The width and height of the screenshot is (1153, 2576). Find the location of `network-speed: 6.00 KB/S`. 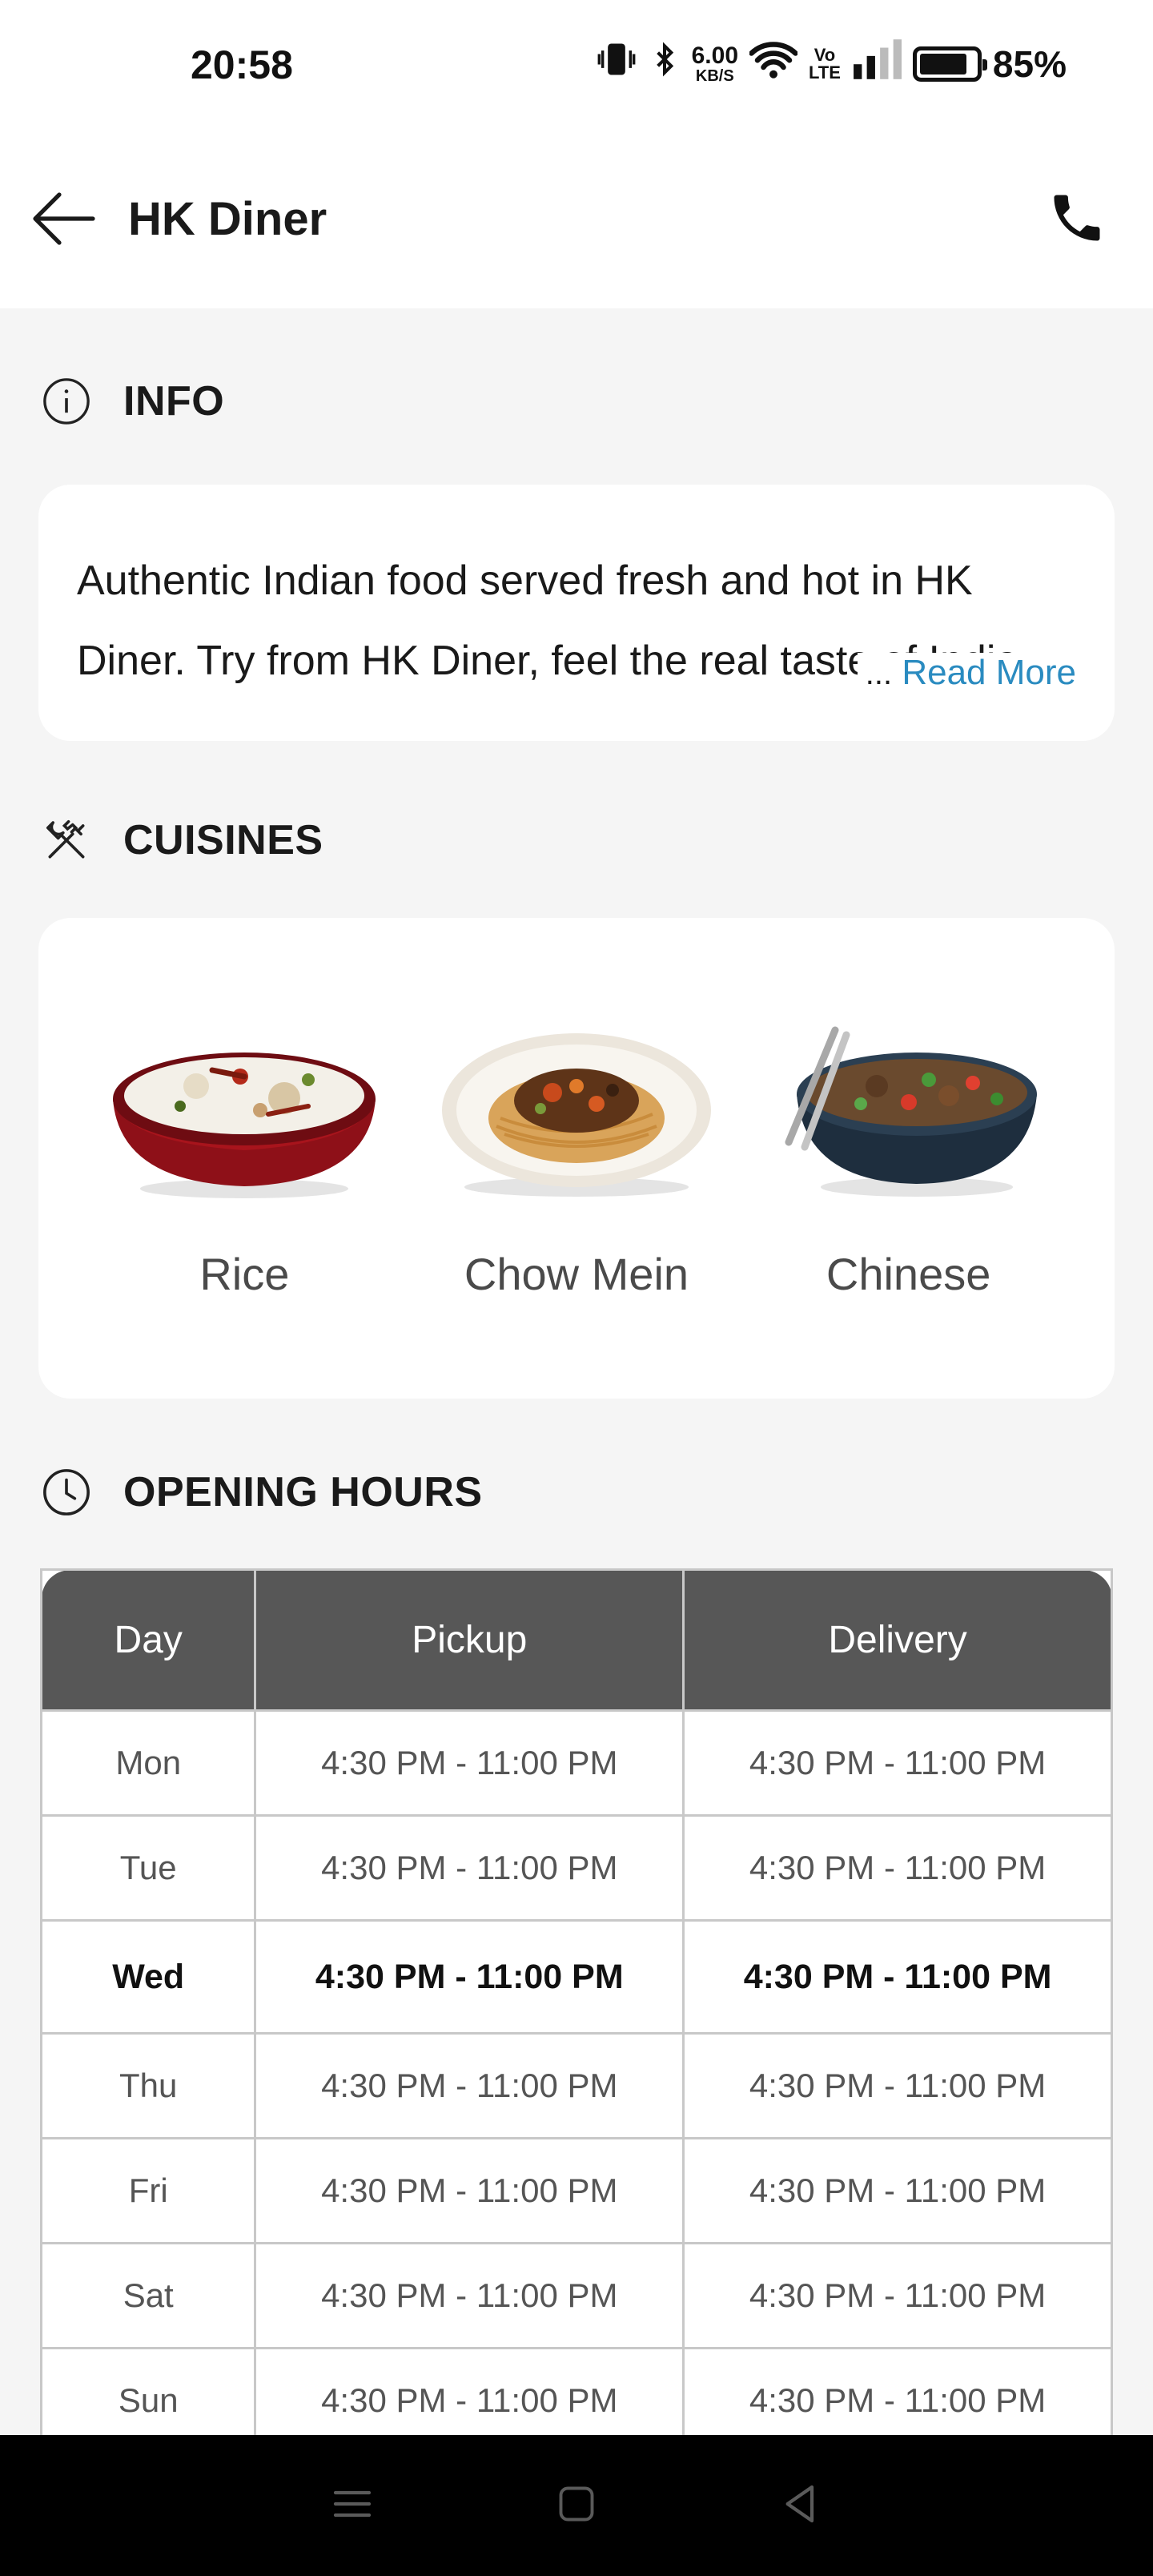

network-speed: 6.00 KB/S is located at coordinates (715, 63).